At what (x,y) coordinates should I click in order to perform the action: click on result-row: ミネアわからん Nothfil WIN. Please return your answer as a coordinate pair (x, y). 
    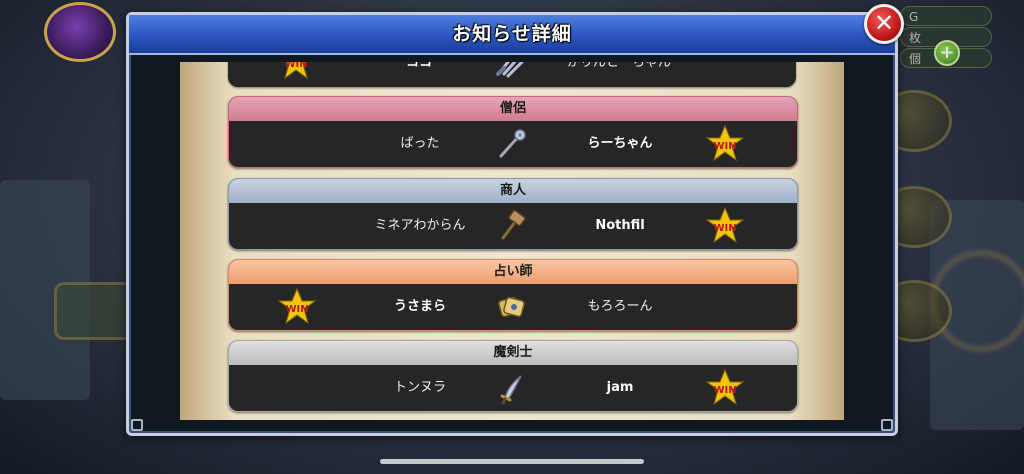
    Looking at the image, I should click on (513, 226).